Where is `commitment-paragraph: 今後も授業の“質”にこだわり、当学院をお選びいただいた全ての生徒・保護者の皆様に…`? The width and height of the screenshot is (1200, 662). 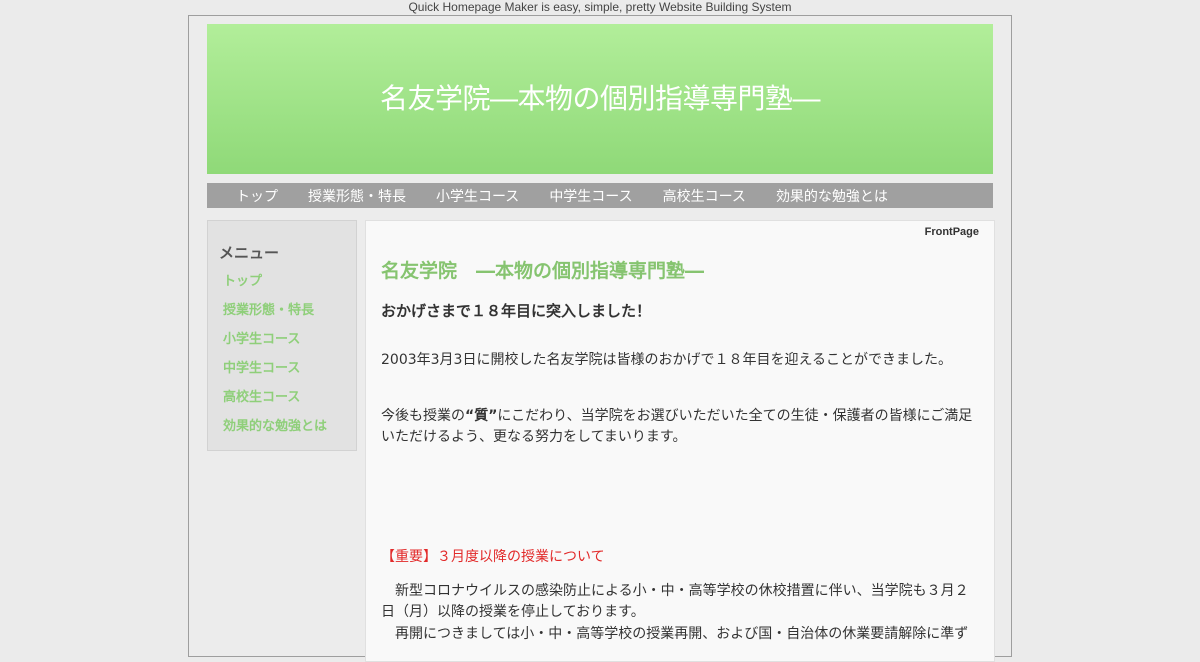
commitment-paragraph: 今後も授業の“質”にこだわり、当学院をお選びいただいた全ての生徒・保護者の皆様に… is located at coordinates (681, 427).